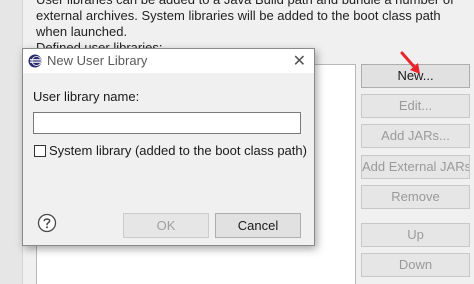 The width and height of the screenshot is (474, 284). Describe the element at coordinates (258, 225) in the screenshot. I see `cancel-button: Cancel` at that location.